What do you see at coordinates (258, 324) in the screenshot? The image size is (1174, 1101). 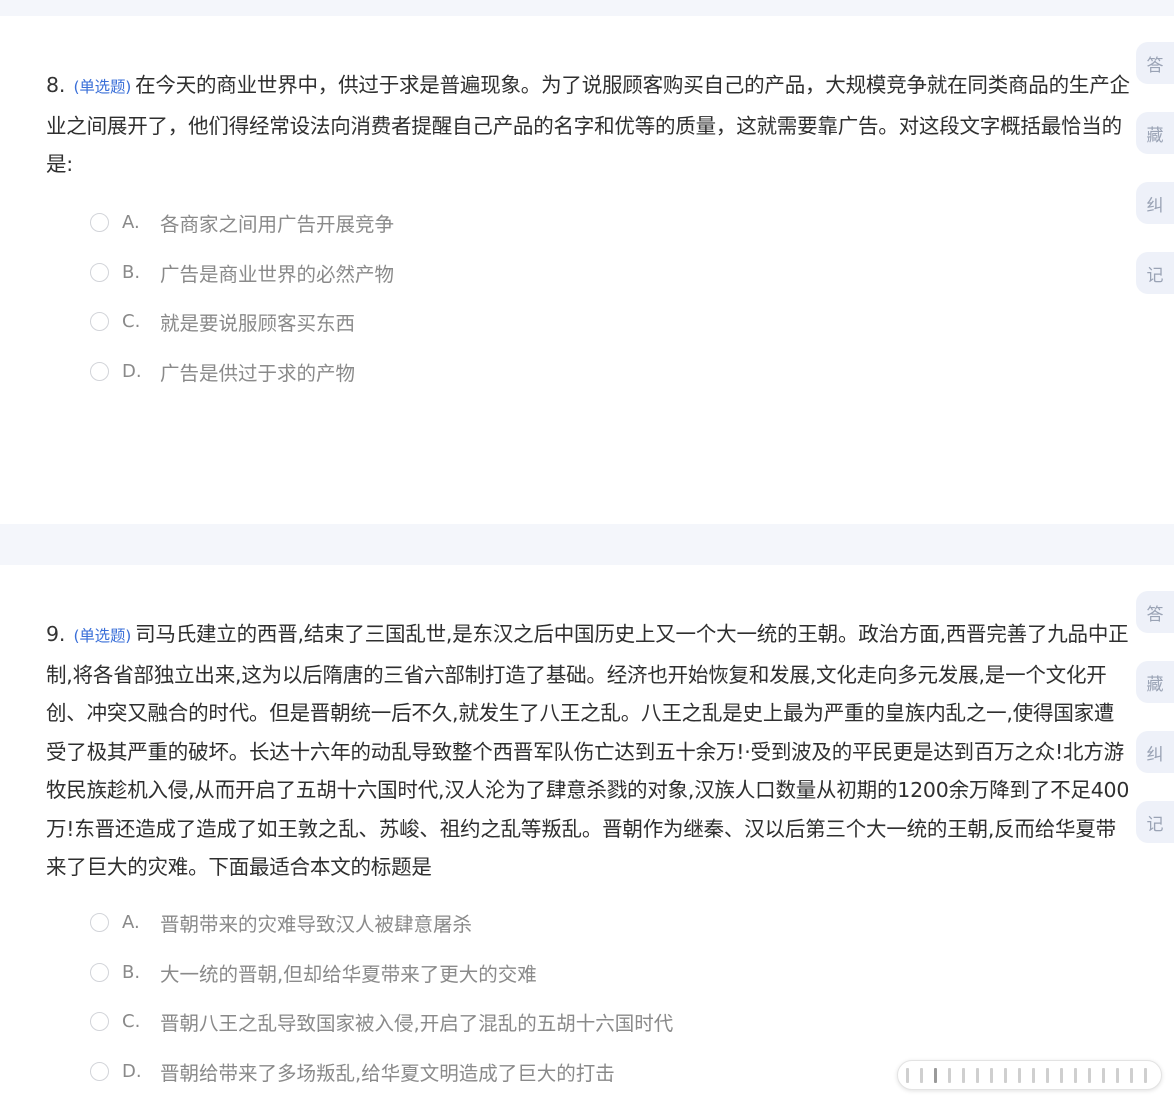 I see `option-text: 就是要说服顾客买东西` at bounding box center [258, 324].